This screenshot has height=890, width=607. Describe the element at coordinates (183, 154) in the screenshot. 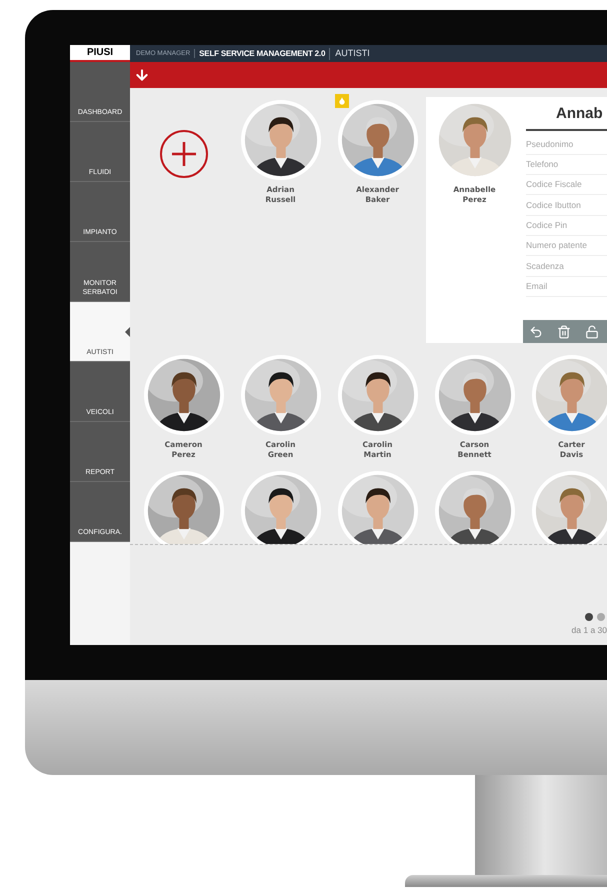

I see `add-driver-button` at that location.